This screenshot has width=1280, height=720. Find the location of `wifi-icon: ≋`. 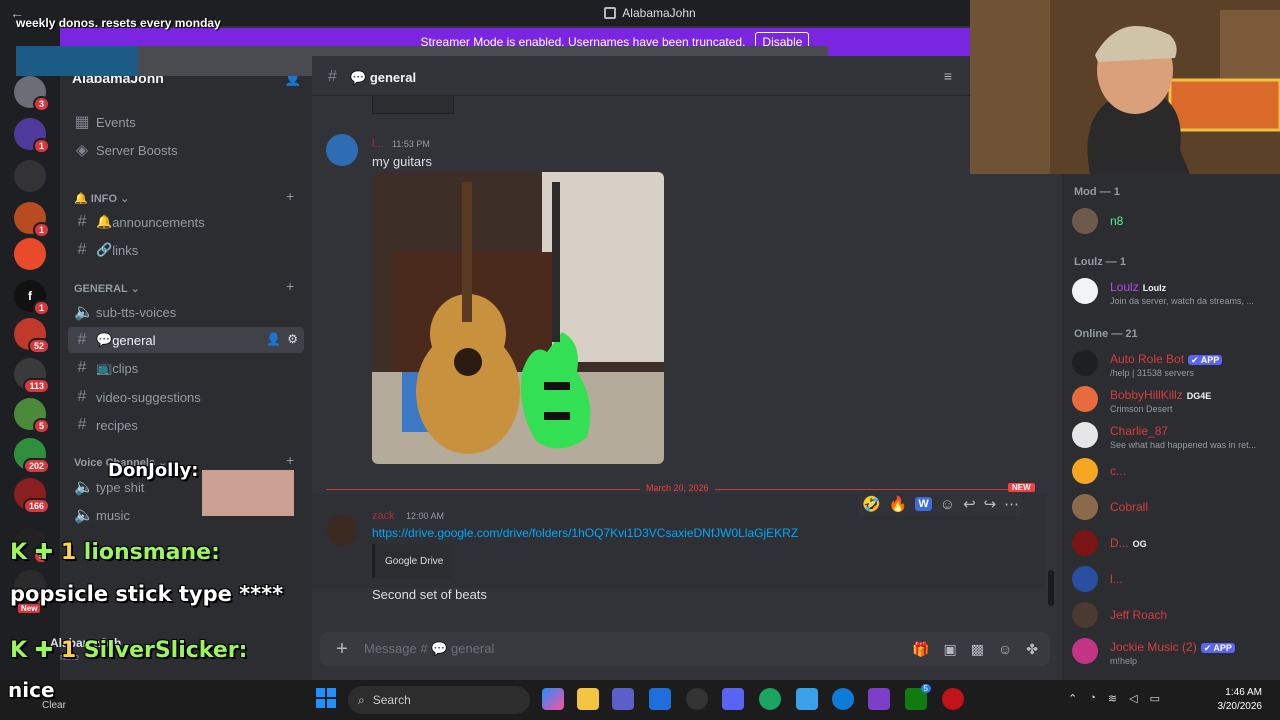

wifi-icon: ≋ is located at coordinates (1112, 698).